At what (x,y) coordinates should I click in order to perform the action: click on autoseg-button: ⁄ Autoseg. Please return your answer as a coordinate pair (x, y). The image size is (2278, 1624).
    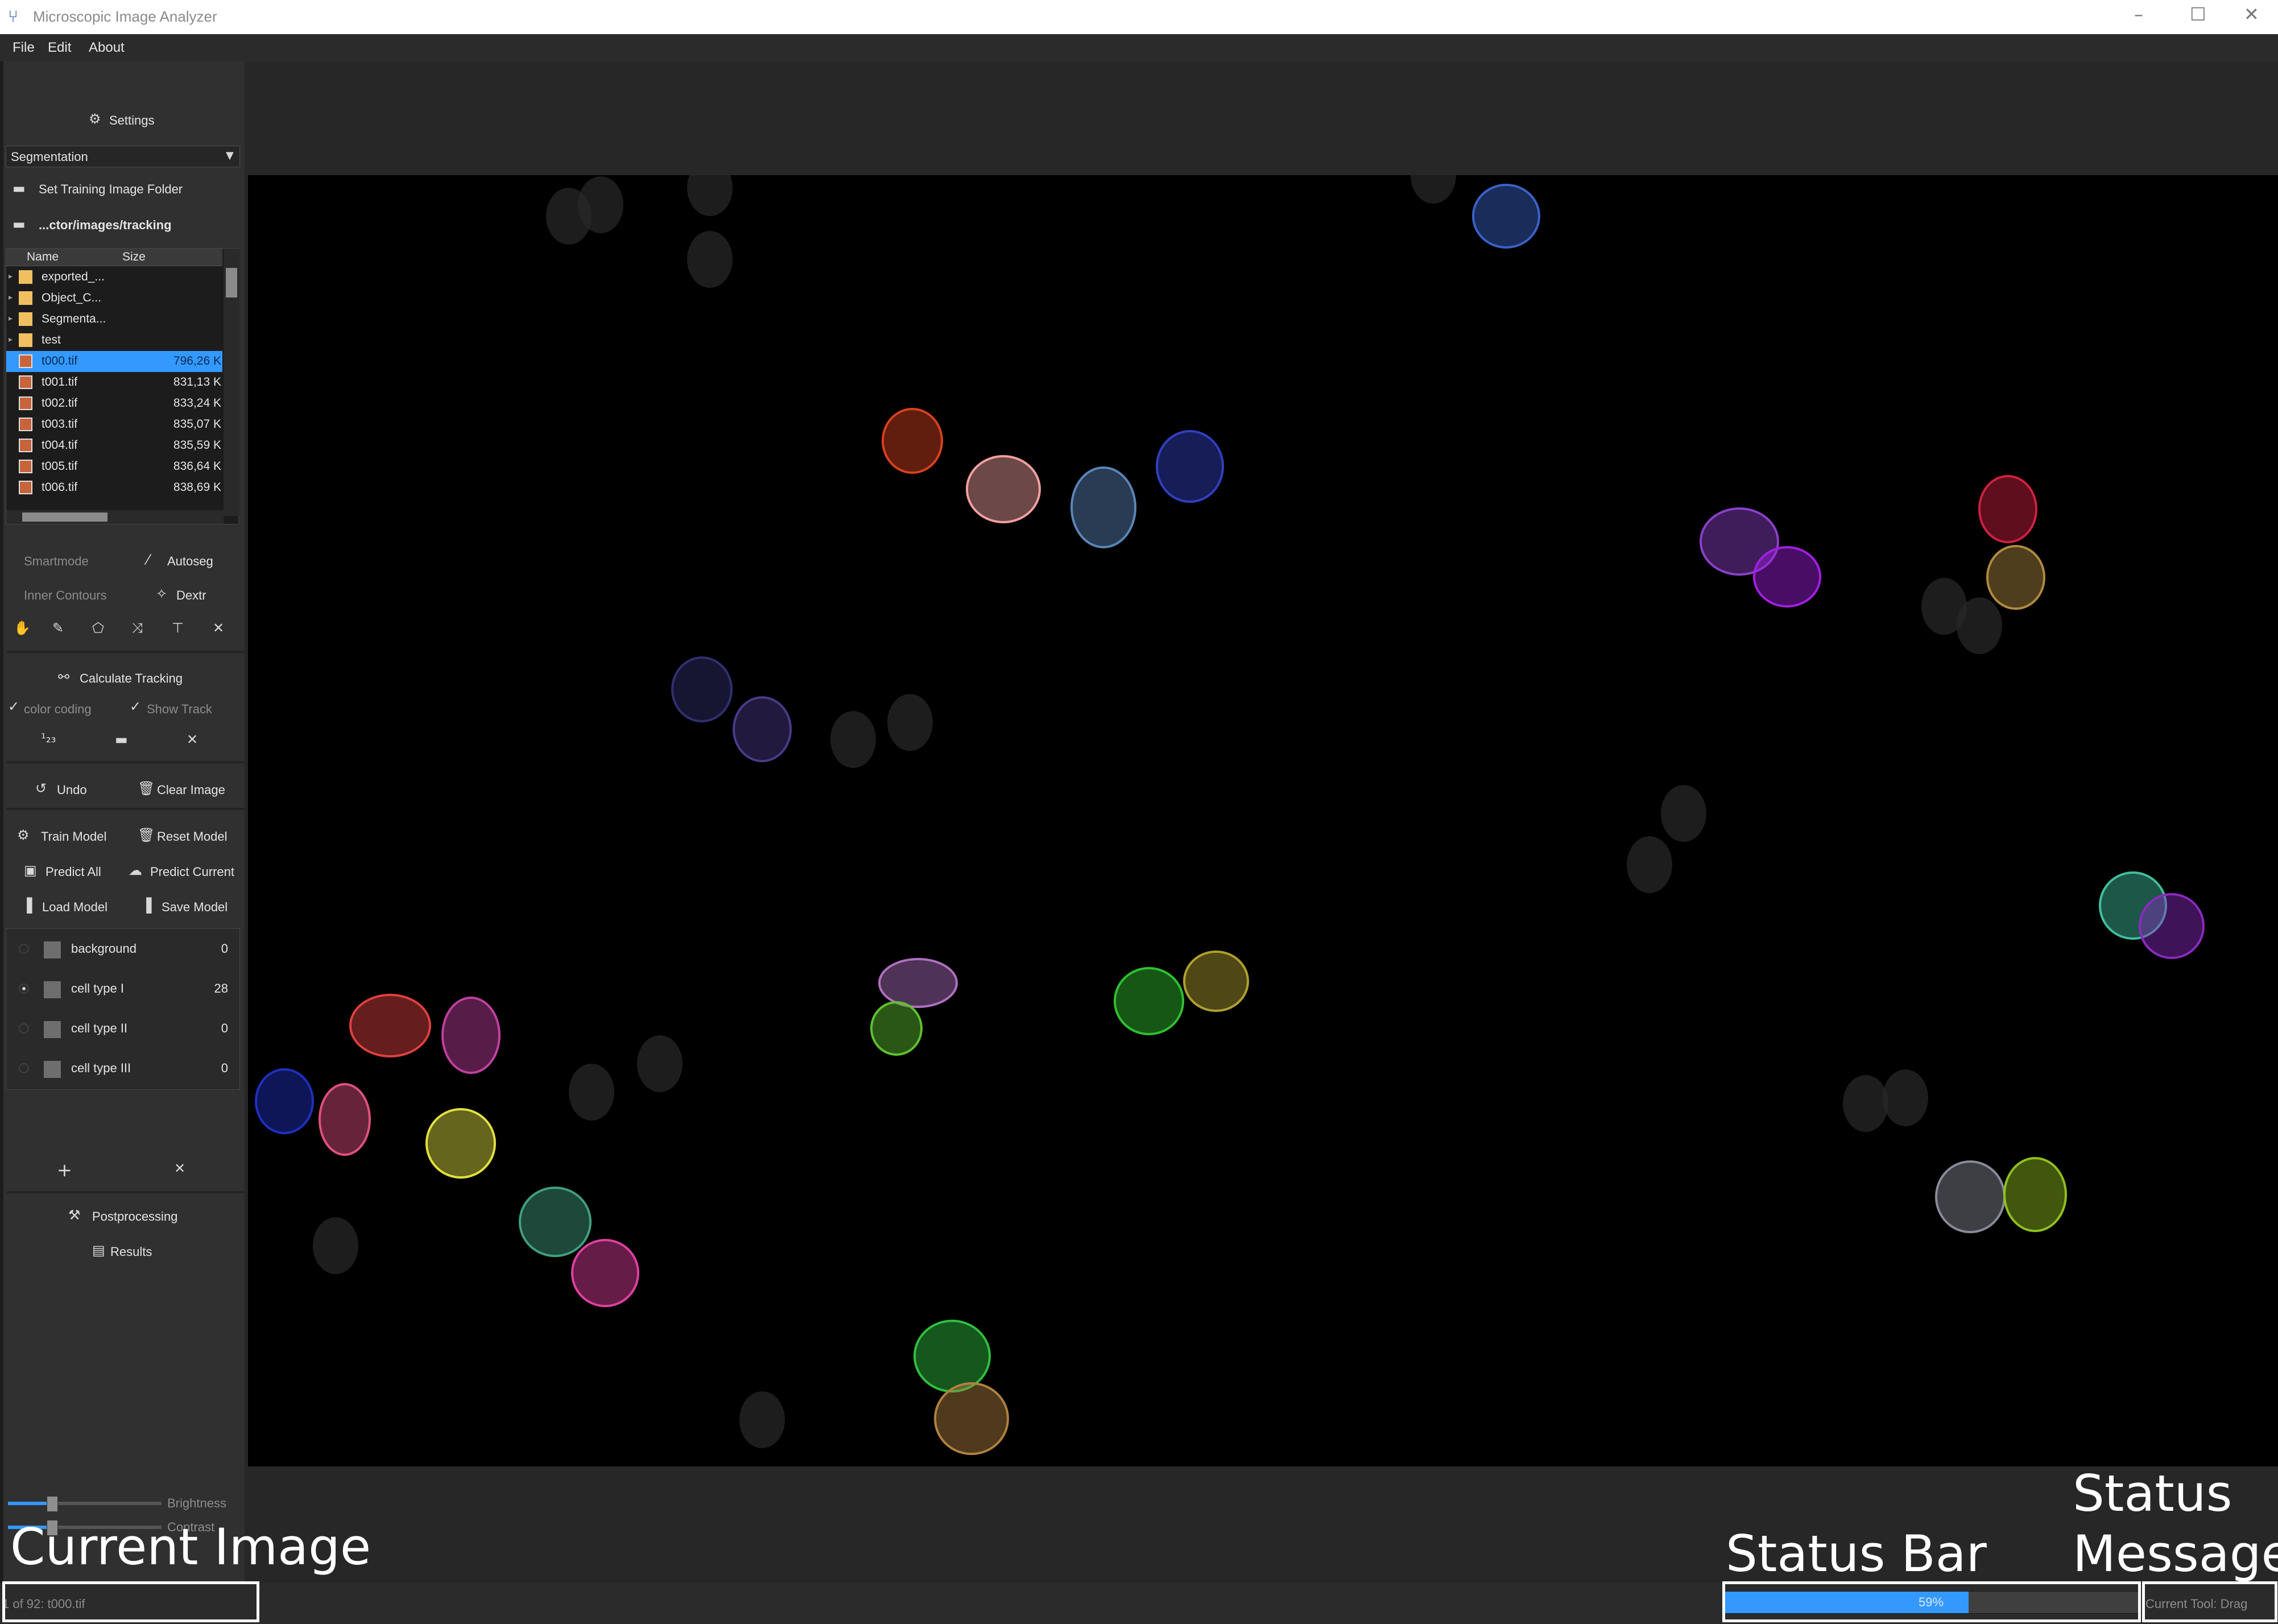
    Looking at the image, I should click on (189, 560).